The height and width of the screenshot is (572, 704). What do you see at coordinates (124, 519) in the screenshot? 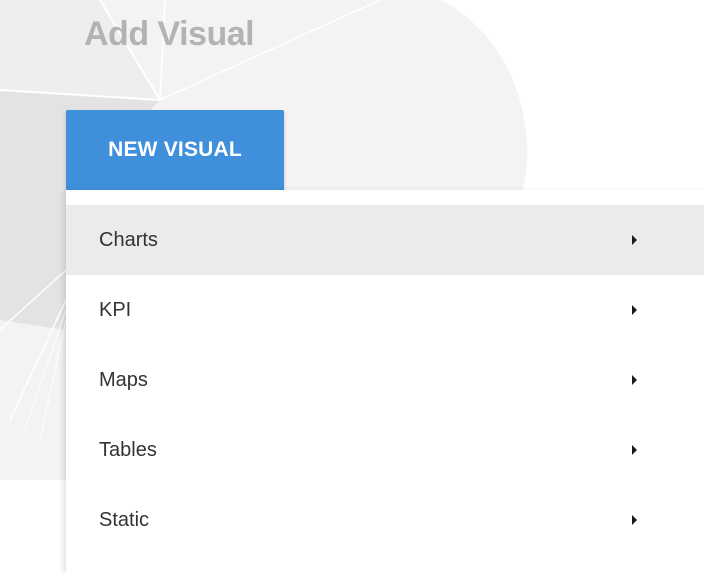
I see `menu-item-label: Static` at bounding box center [124, 519].